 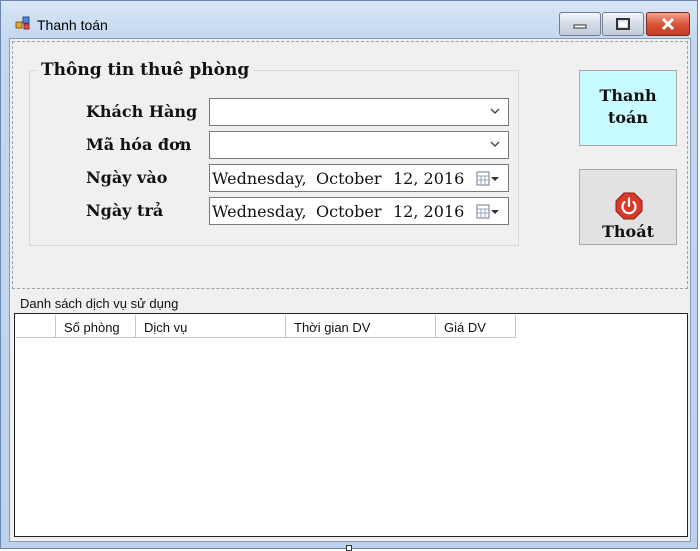 What do you see at coordinates (429, 178) in the screenshot?
I see `checkin-day-year: 12, 2016` at bounding box center [429, 178].